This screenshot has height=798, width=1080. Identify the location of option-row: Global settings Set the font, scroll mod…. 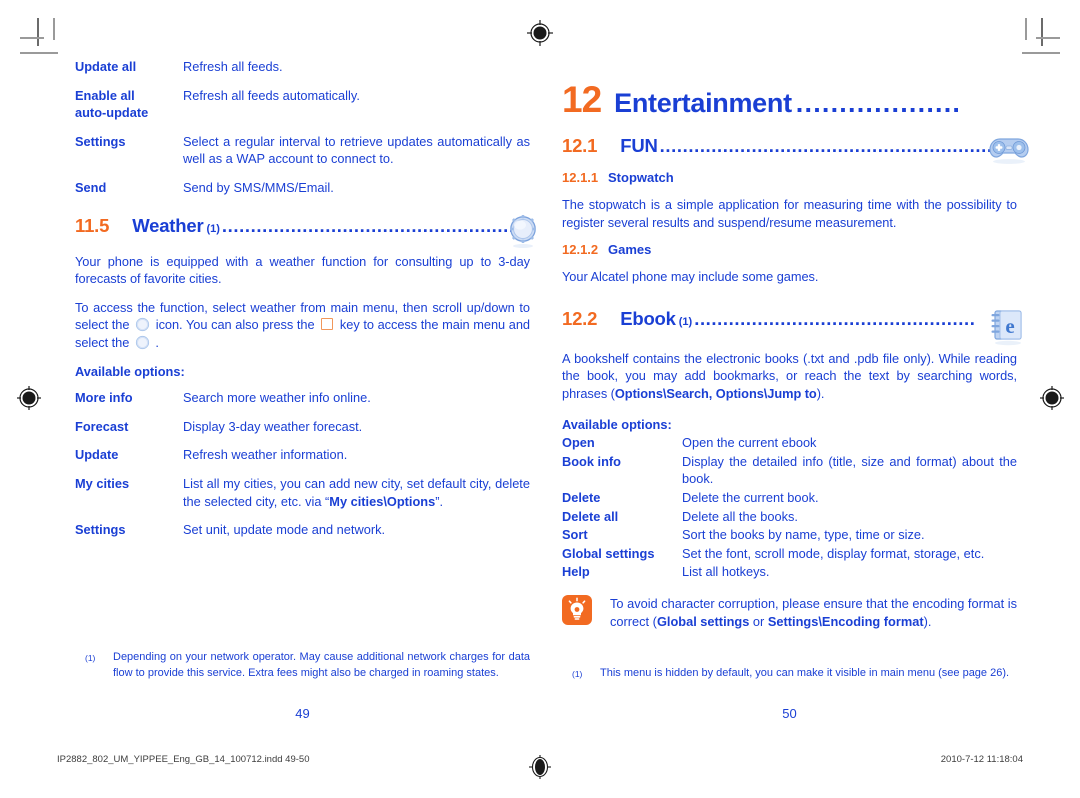
(789, 554).